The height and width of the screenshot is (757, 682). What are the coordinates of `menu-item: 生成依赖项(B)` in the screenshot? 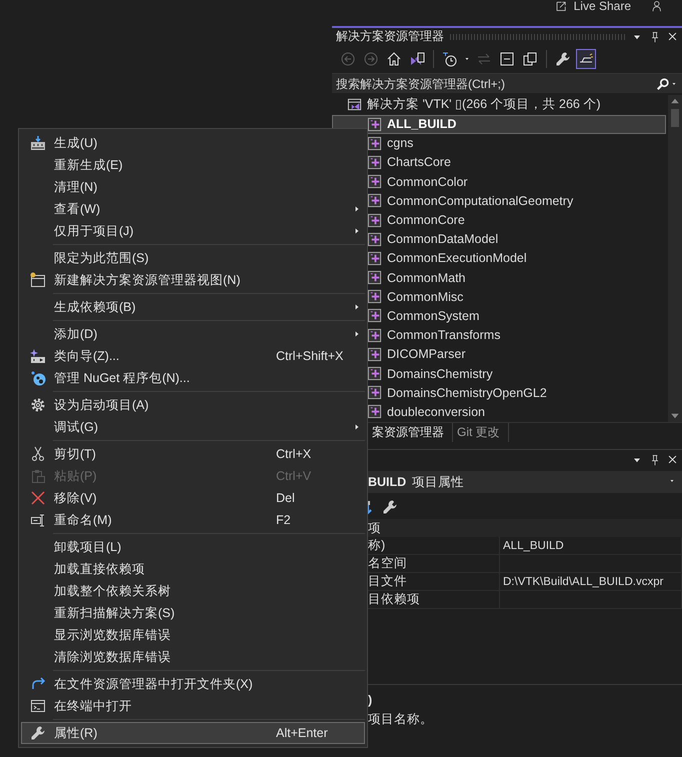 It's located at (193, 307).